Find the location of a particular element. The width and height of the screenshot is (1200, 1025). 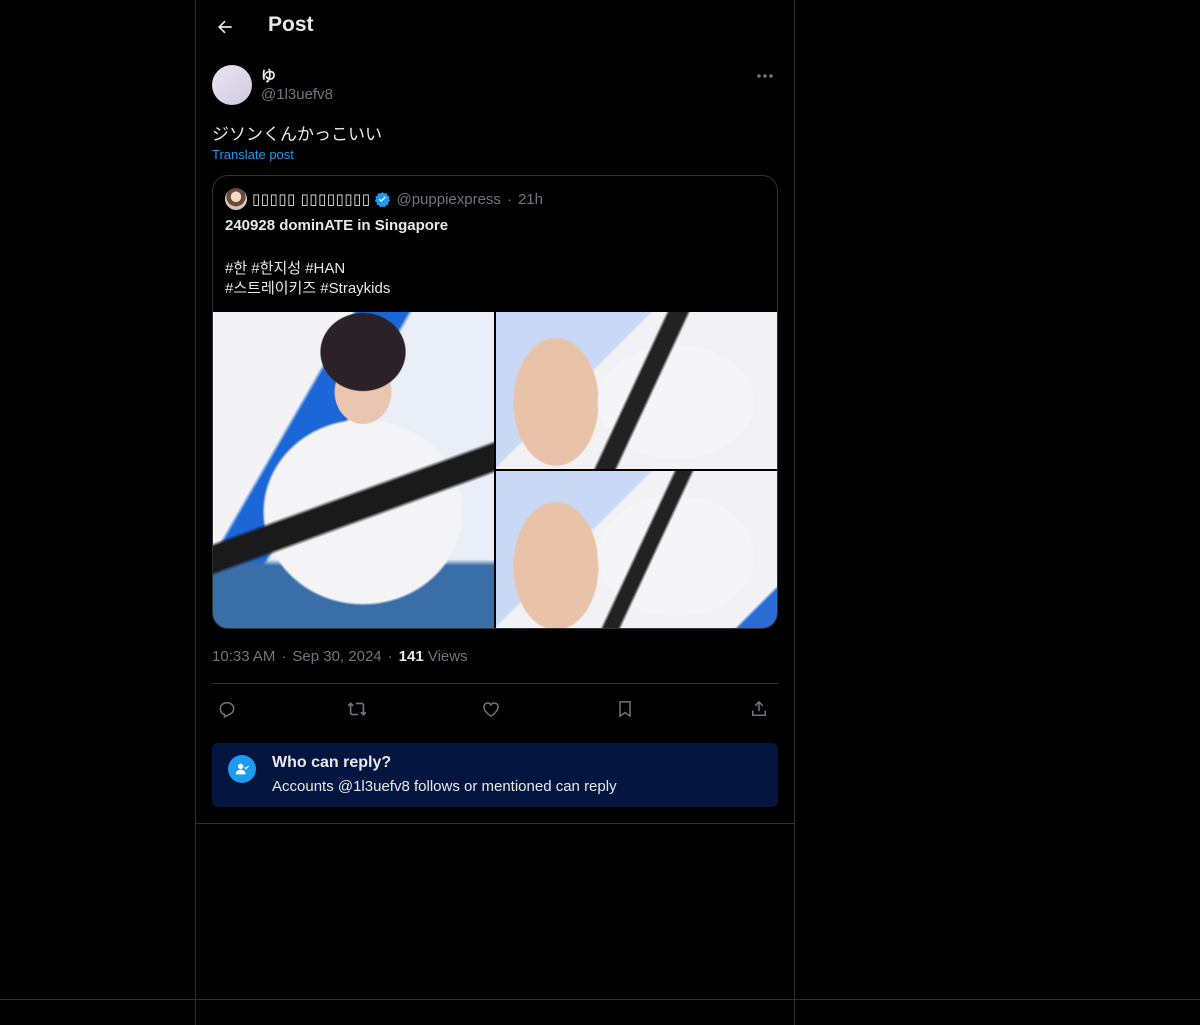

bookmark-button is located at coordinates (625, 709).